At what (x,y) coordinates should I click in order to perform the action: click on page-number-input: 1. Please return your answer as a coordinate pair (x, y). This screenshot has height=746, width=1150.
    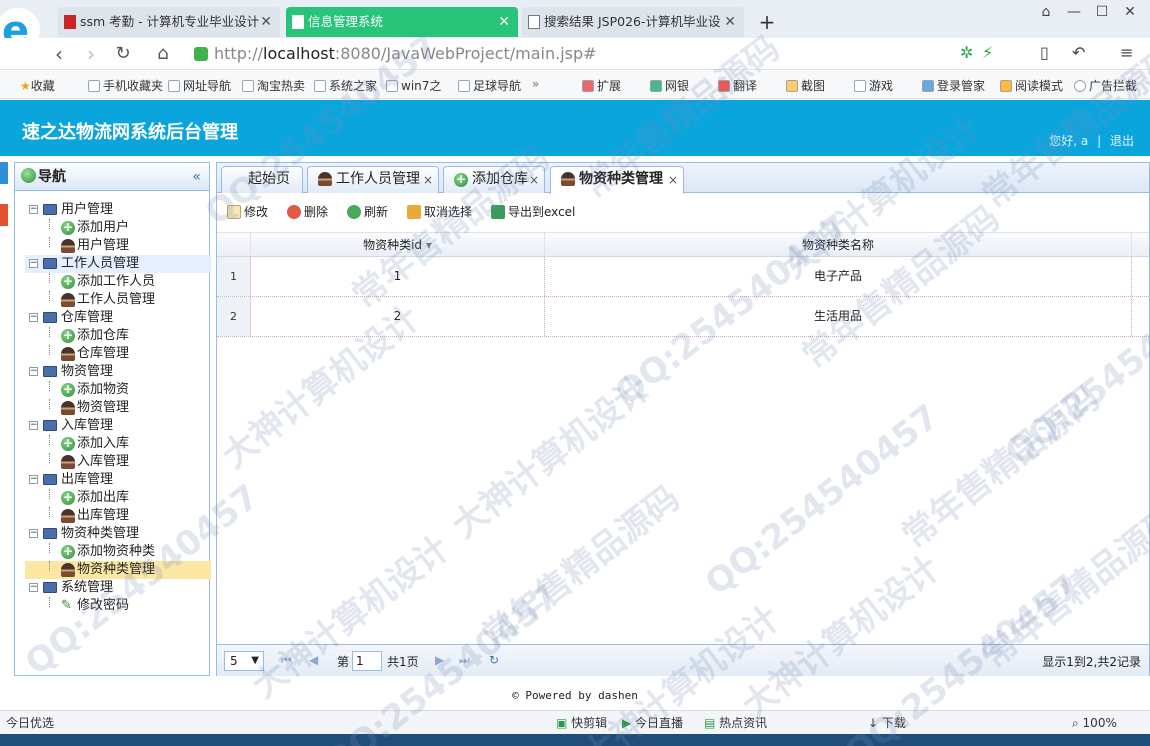
    Looking at the image, I should click on (367, 661).